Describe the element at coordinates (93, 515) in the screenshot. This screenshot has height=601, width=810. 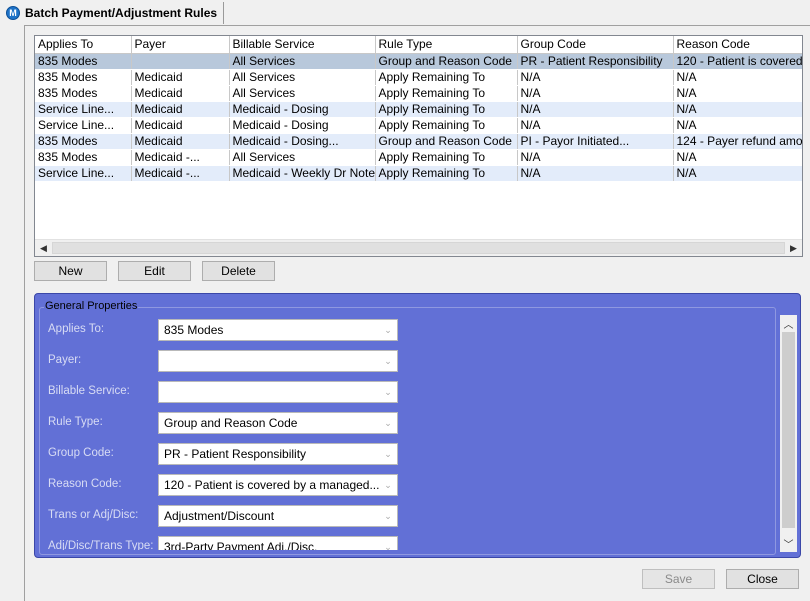
I see `trans-or-adj-disc-label: Trans or Adj/Disc:` at that location.